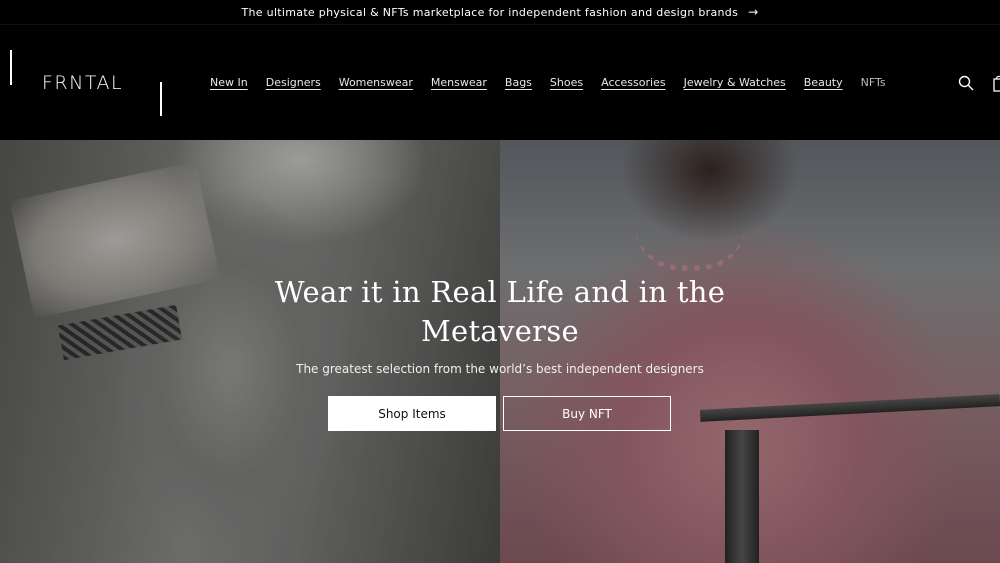 Image resolution: width=1000 pixels, height=563 pixels. What do you see at coordinates (82, 83) in the screenshot?
I see `site-logo: FRNTAL` at bounding box center [82, 83].